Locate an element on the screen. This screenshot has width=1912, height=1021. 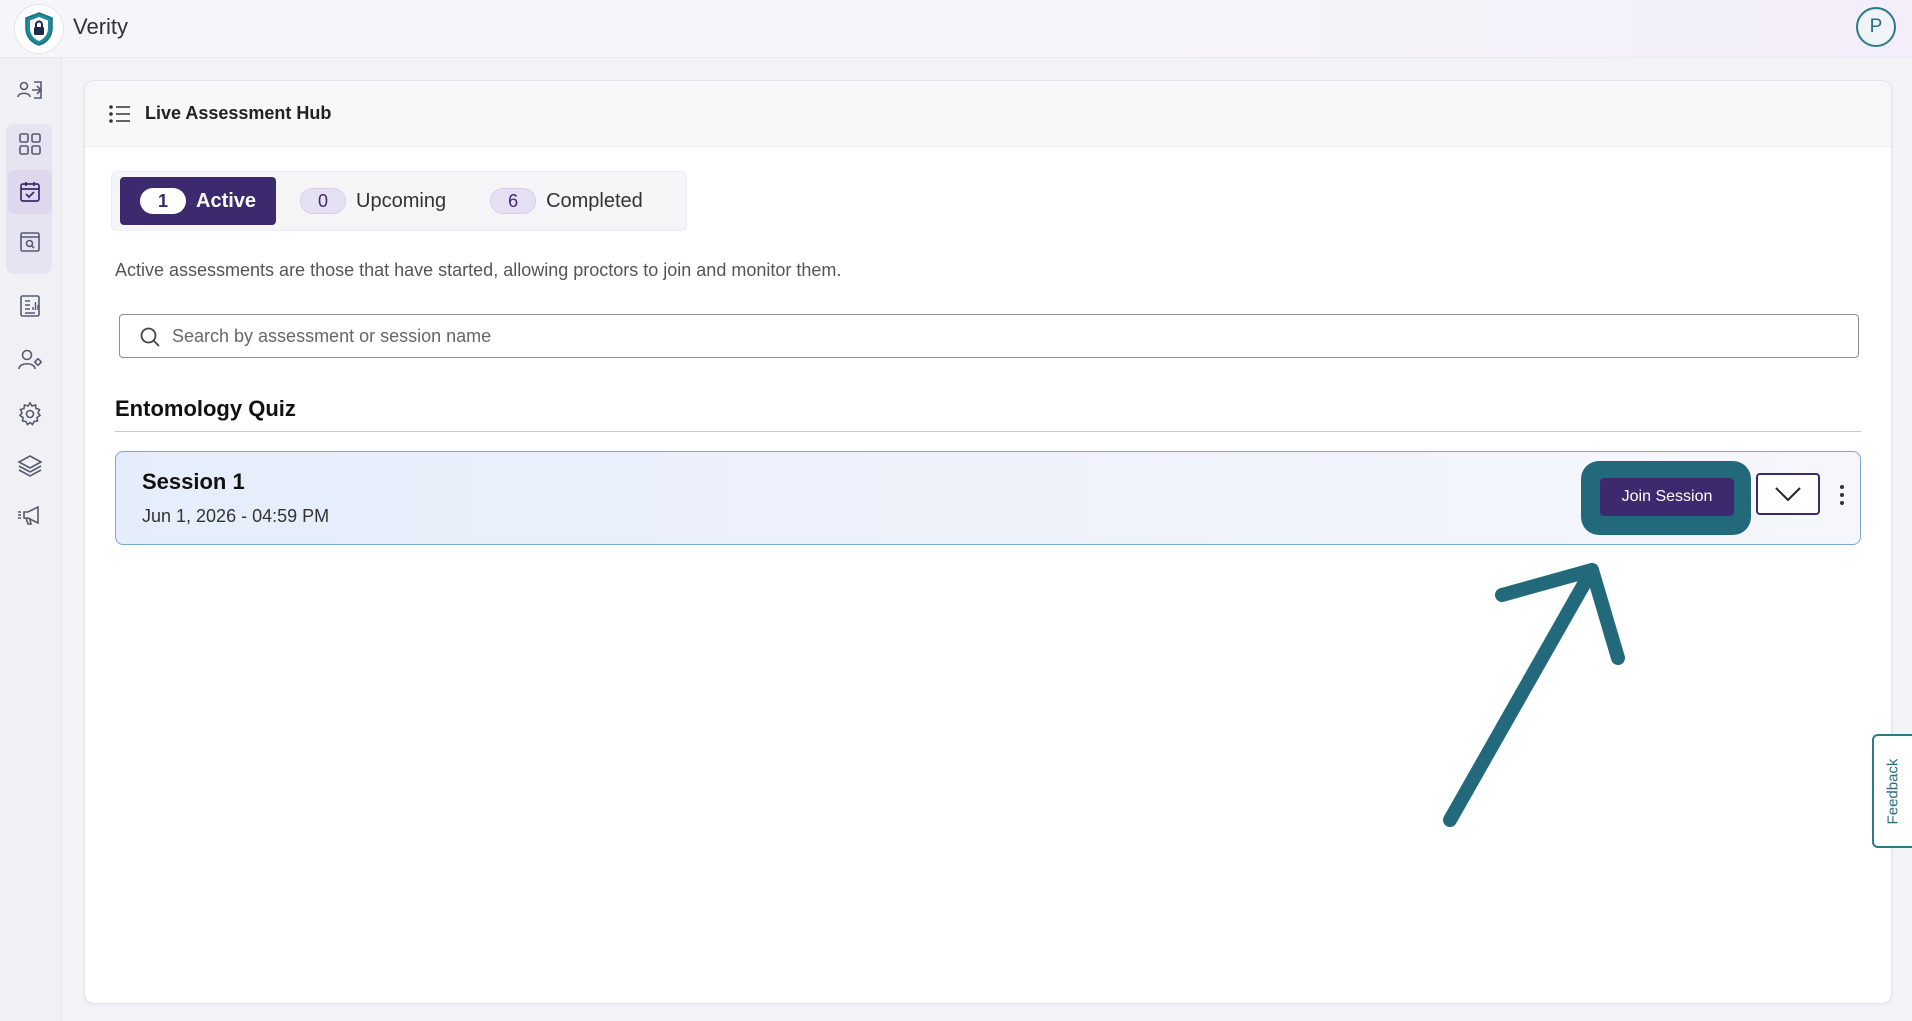
search-box is located at coordinates (989, 336).